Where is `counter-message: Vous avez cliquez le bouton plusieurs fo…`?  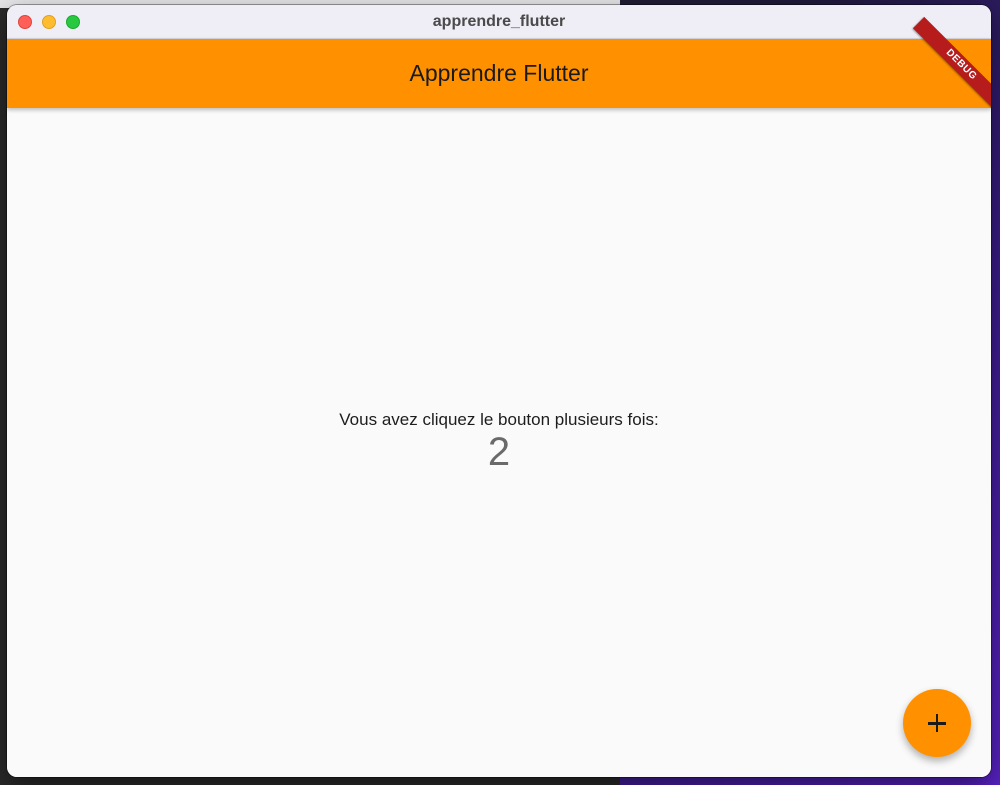 counter-message: Vous avez cliquez le bouton plusieurs fo… is located at coordinates (499, 419).